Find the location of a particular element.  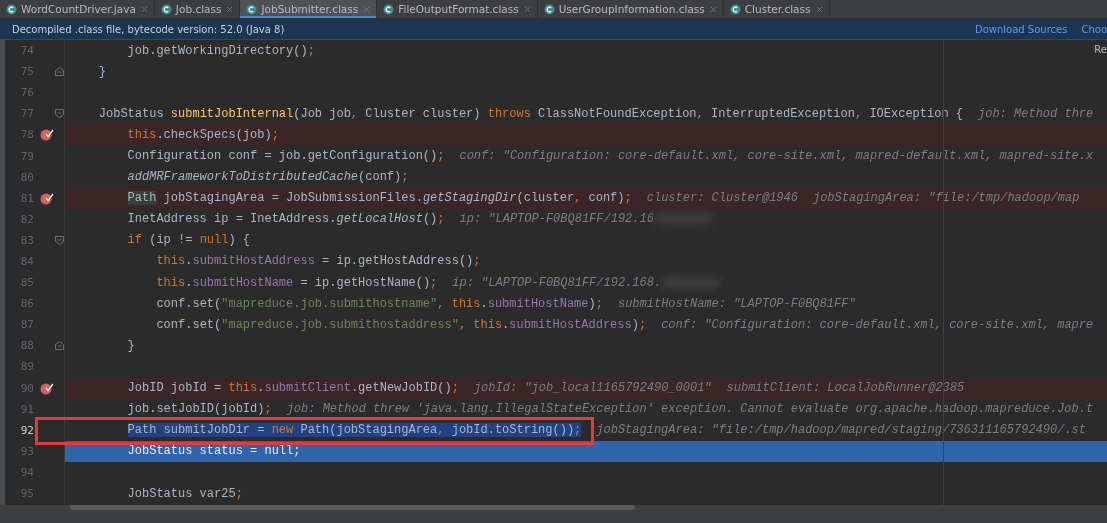

line-number: 75 is located at coordinates (27, 72).